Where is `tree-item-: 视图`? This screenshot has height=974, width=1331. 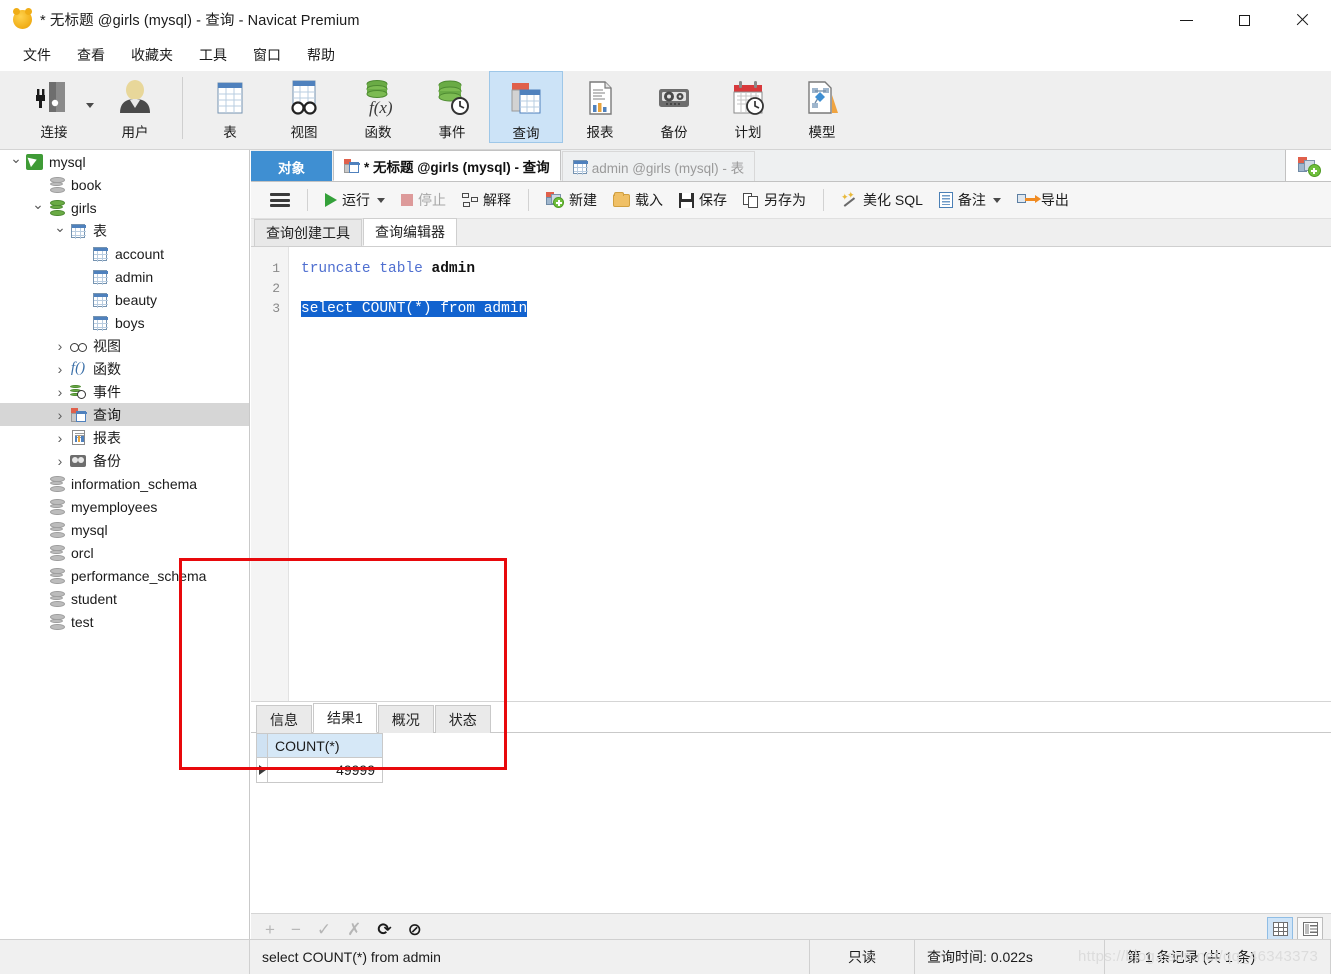 tree-item-: 视图 is located at coordinates (124, 345).